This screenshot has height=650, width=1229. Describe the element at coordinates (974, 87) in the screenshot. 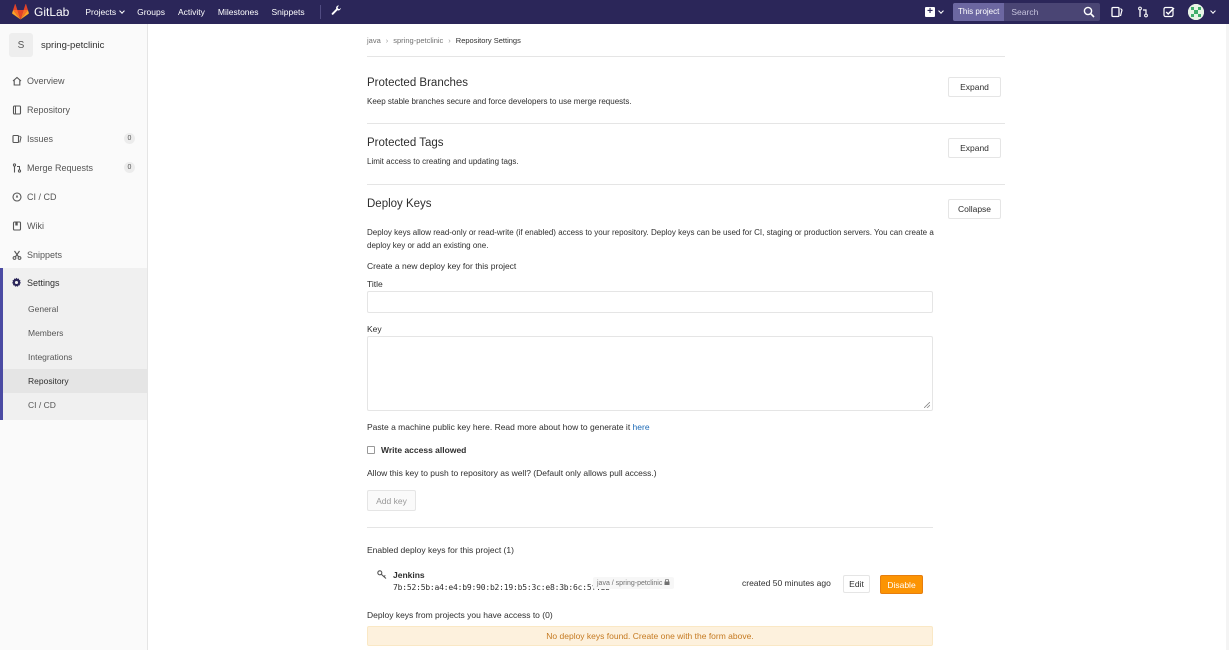

I see `expand-protected-branches-button: Expand` at that location.